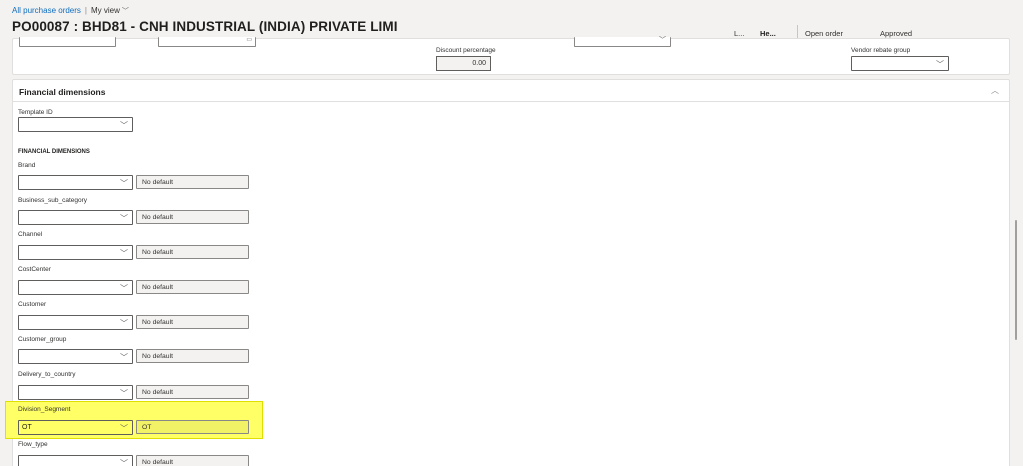 This screenshot has width=1023, height=466. Describe the element at coordinates (192, 460) in the screenshot. I see `dimension-default-flow-type: No default` at that location.